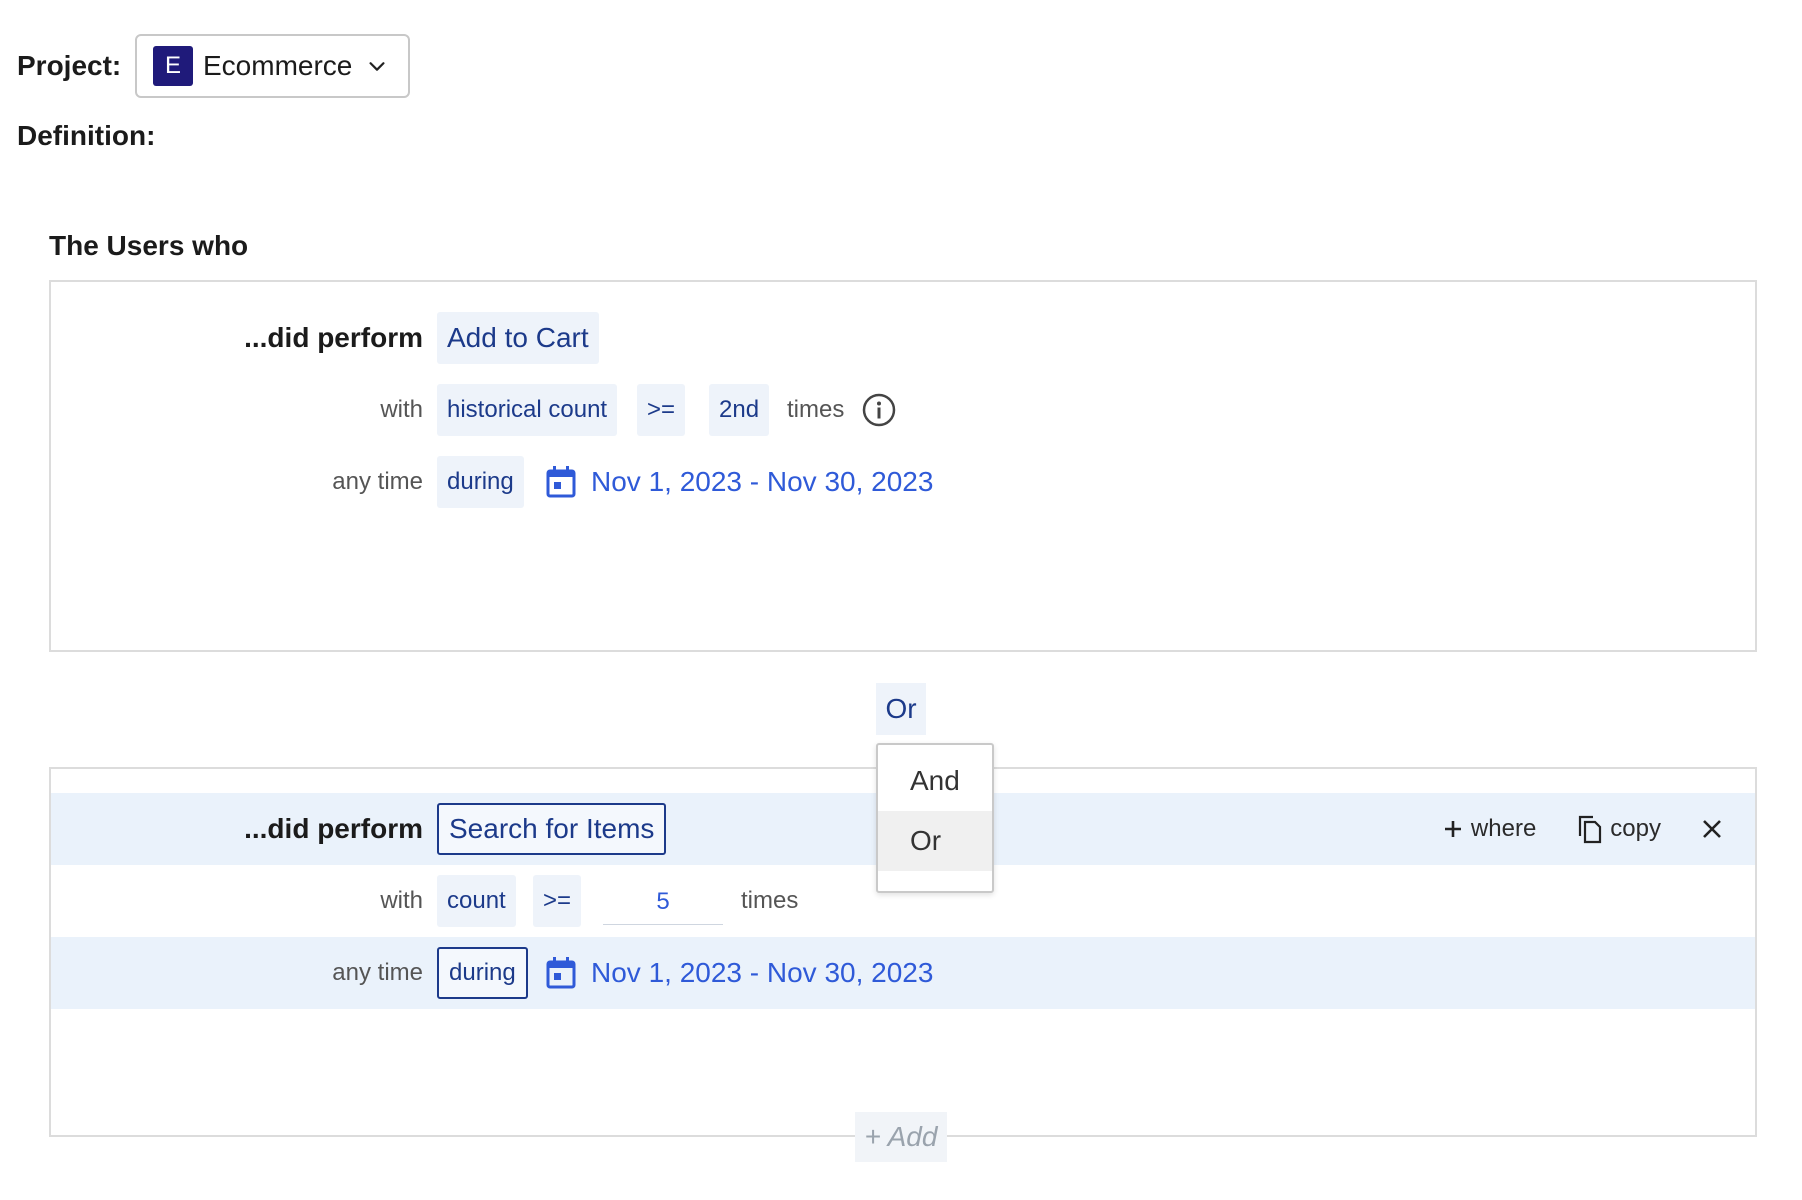 Image resolution: width=1802 pixels, height=1200 pixels. Describe the element at coordinates (552, 829) in the screenshot. I see `event-selector: Search for Items` at that location.